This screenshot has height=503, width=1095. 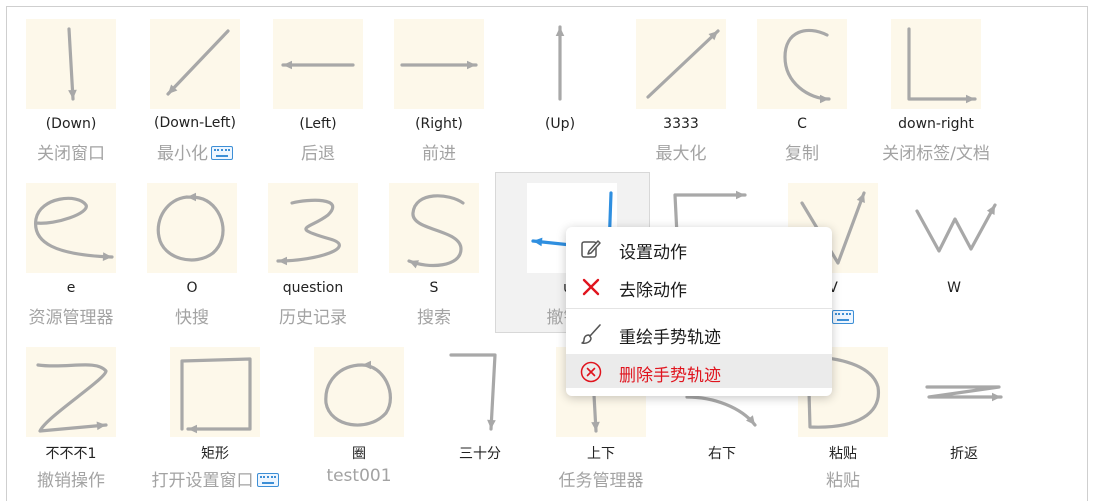 What do you see at coordinates (71, 64) in the screenshot?
I see `gesture-down-icon` at bounding box center [71, 64].